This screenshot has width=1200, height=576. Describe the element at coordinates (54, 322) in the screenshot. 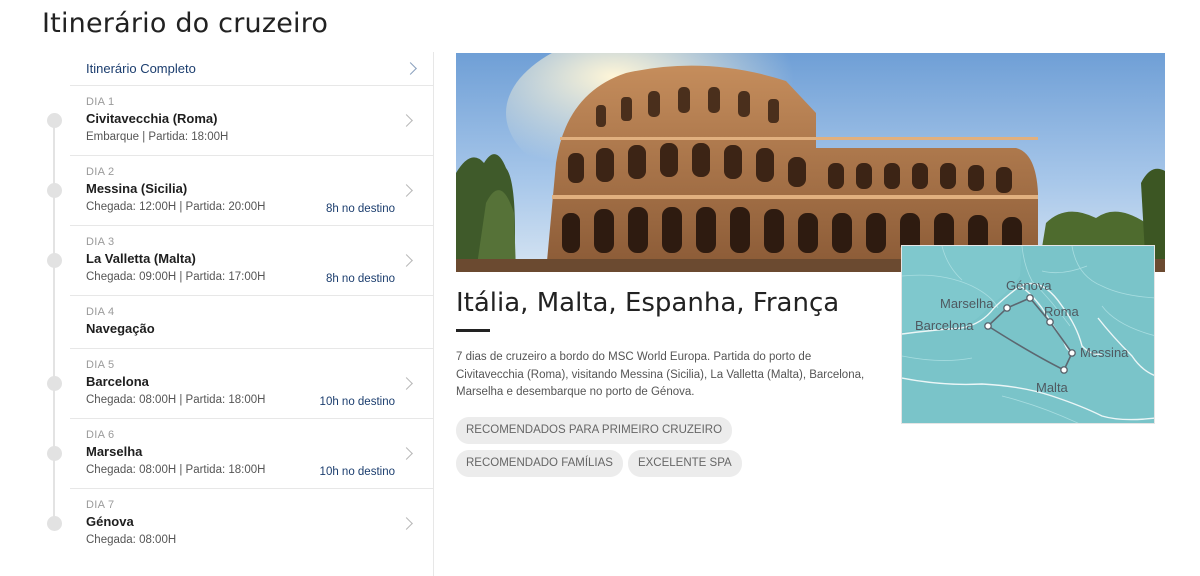

I see `timeline-line` at that location.